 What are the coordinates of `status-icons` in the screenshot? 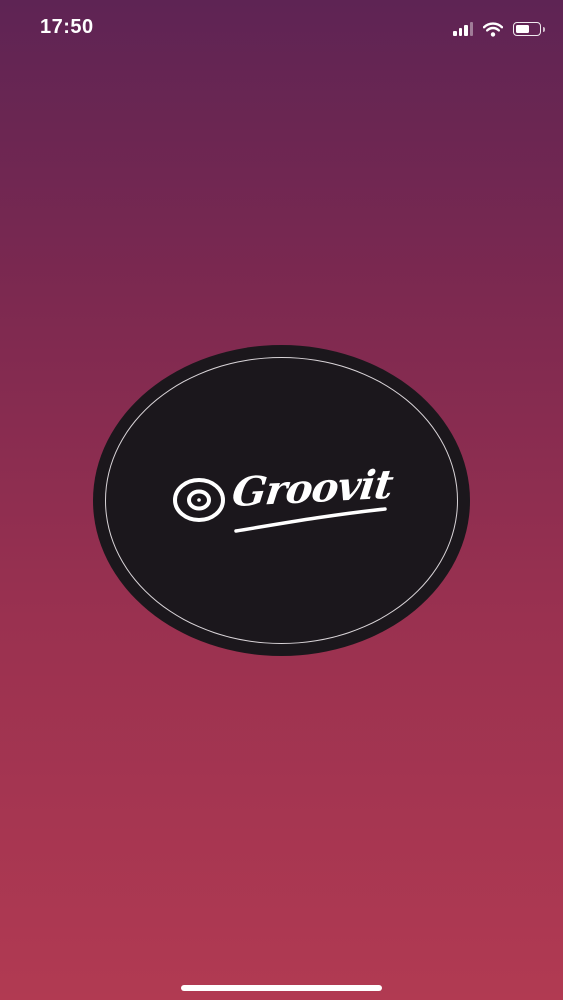 It's located at (499, 29).